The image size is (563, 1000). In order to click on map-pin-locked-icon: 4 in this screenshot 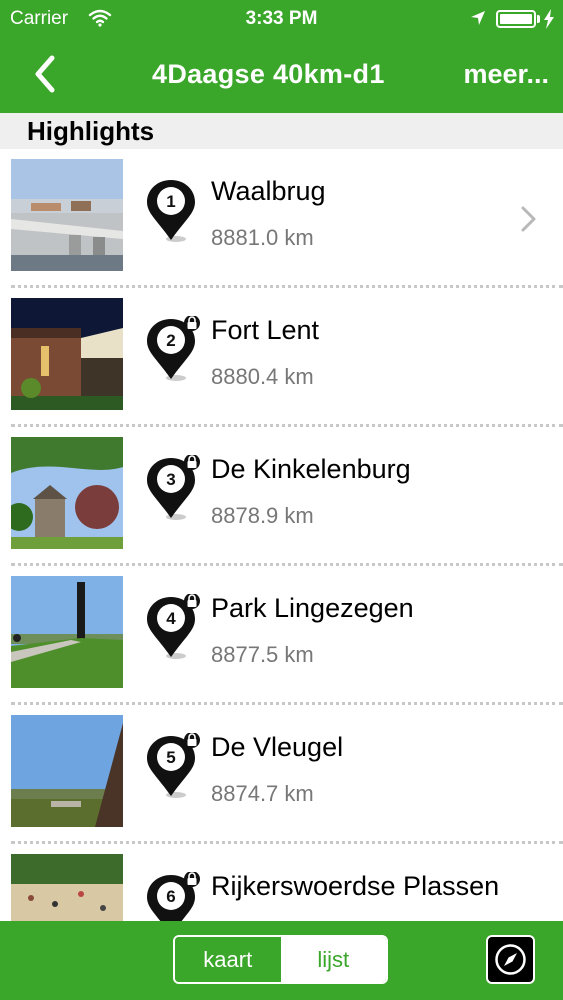, I will do `click(171, 627)`.